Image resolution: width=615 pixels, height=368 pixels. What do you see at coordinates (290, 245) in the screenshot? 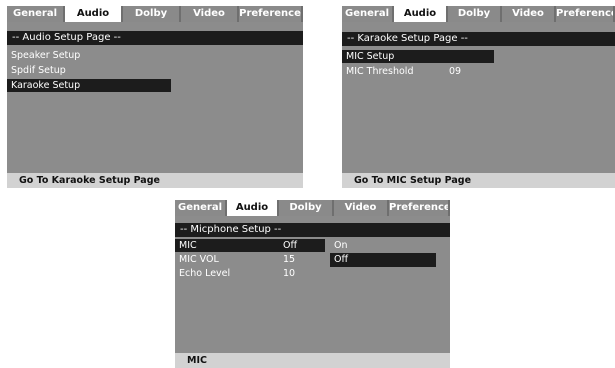
I see `mic-value: Off` at bounding box center [290, 245].